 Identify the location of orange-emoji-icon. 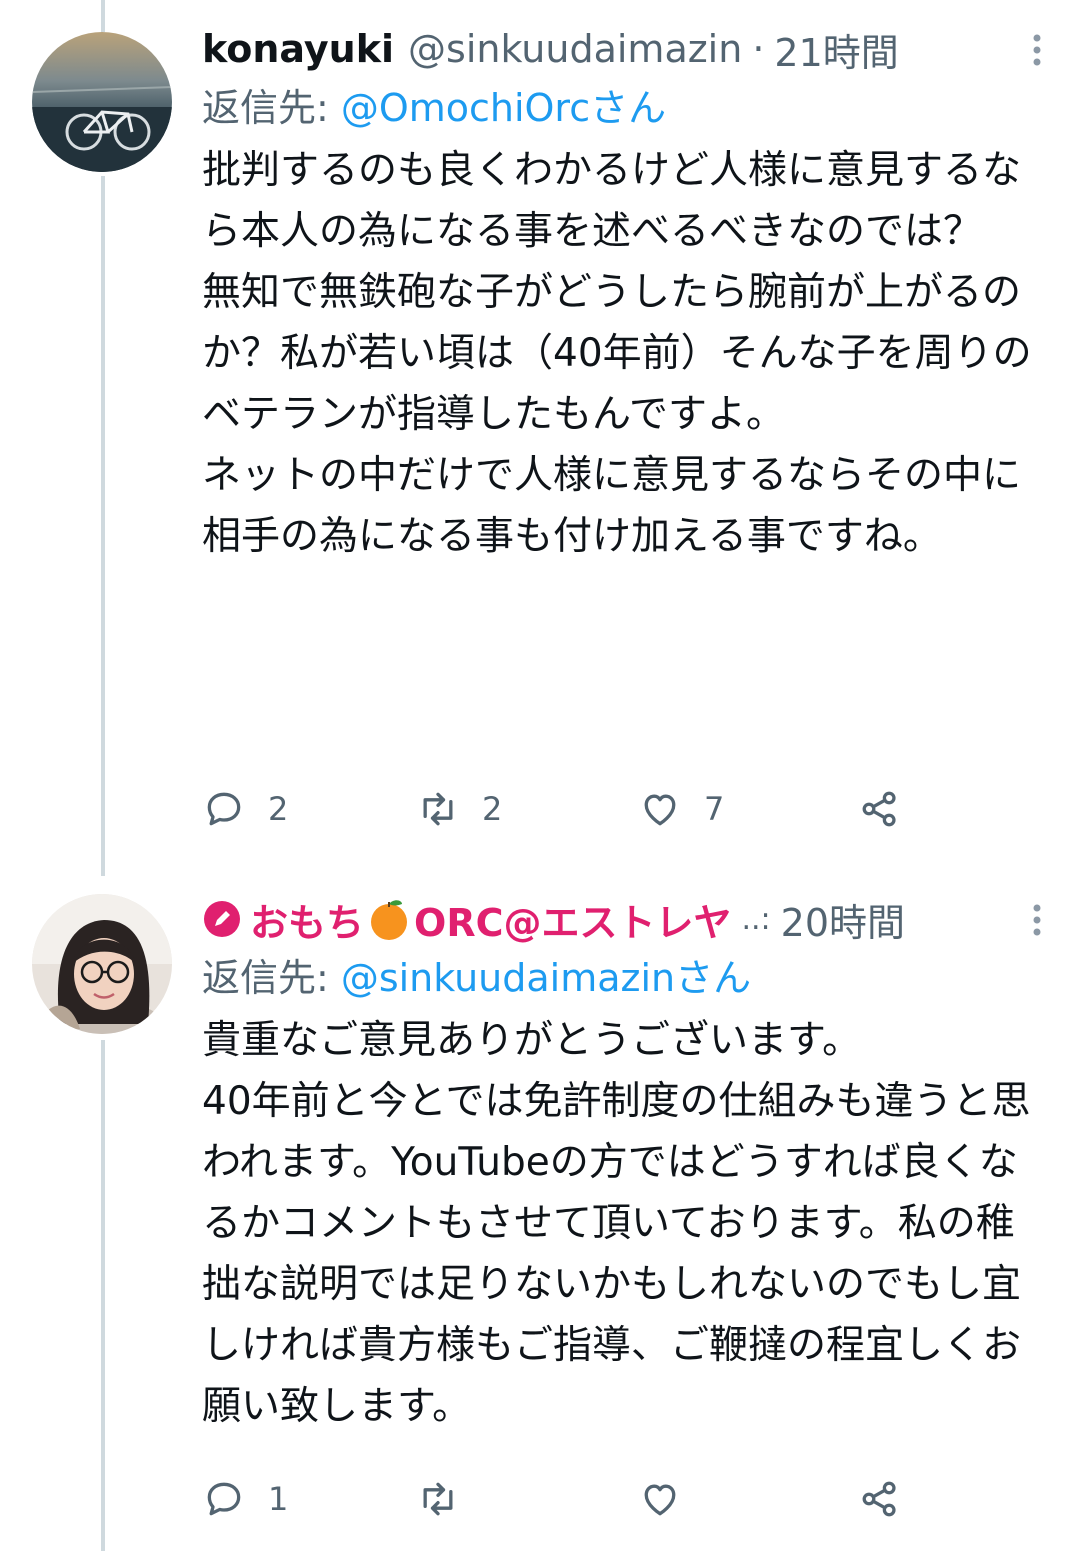
(389, 920).